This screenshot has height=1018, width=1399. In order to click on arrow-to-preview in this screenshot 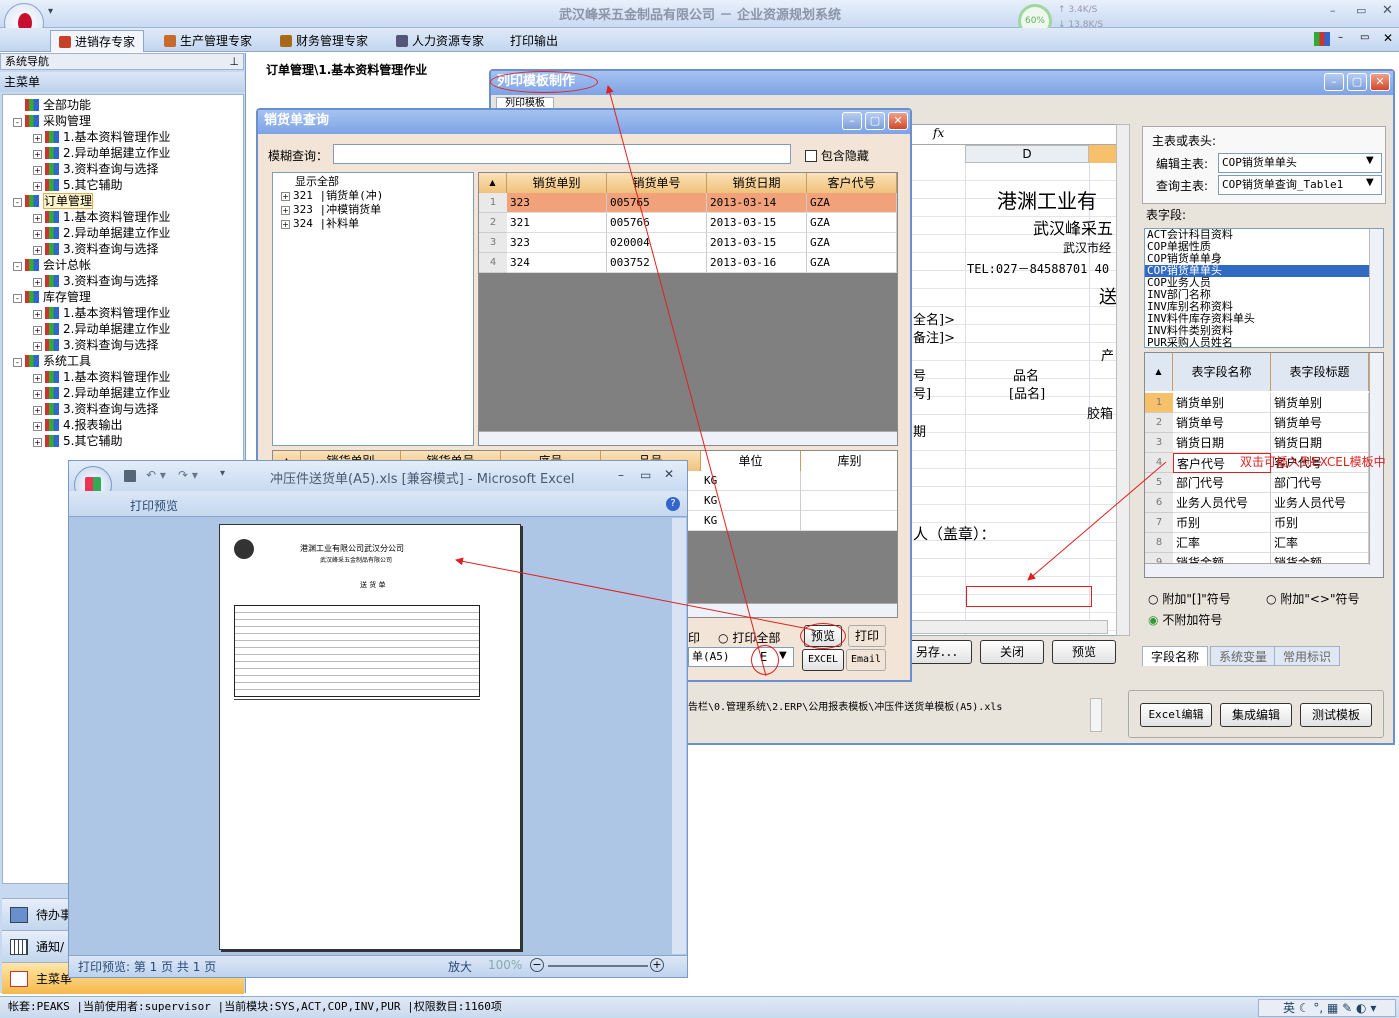, I will do `click(635, 594)`.